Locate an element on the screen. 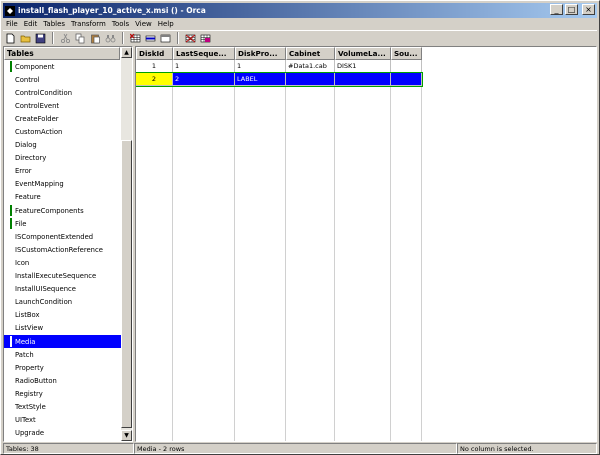 Image resolution: width=600 pixels, height=455 pixels. scroll-down-button: ▼ is located at coordinates (126, 435).